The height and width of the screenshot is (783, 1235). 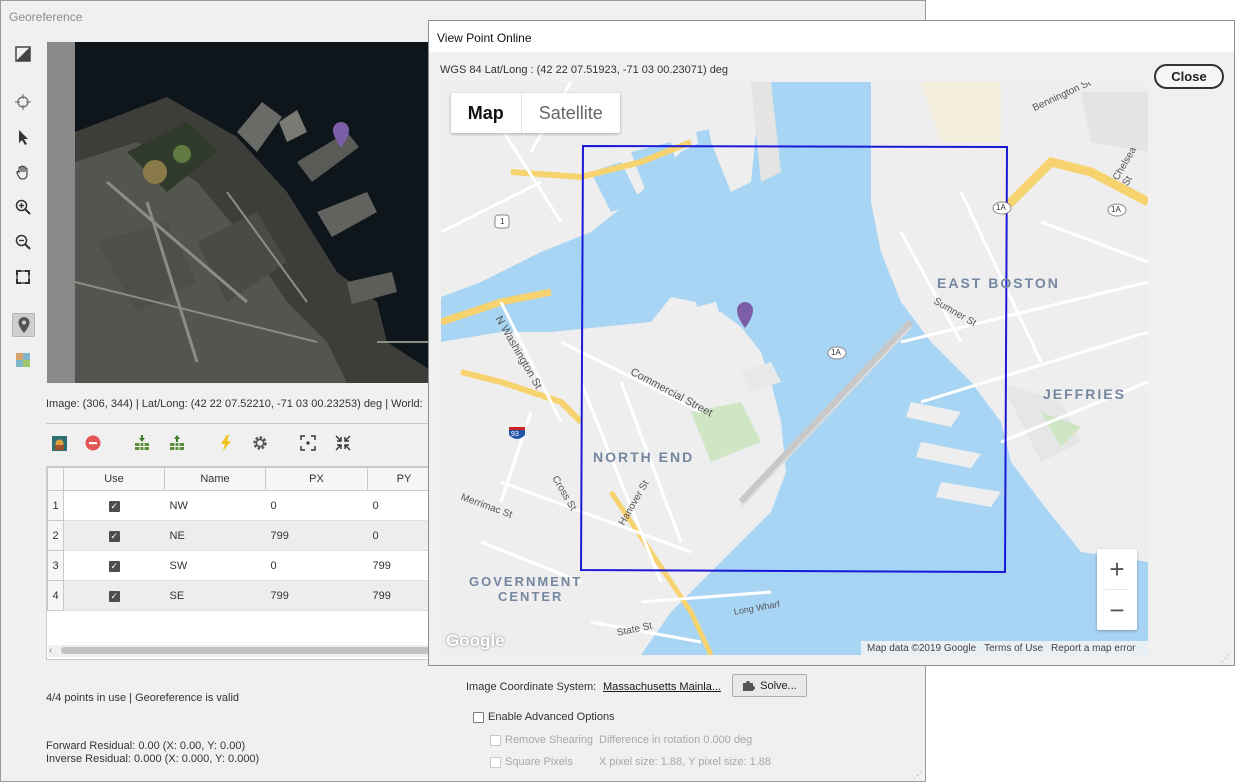 I want to click on map-type-control: Map Satellite, so click(x=535, y=113).